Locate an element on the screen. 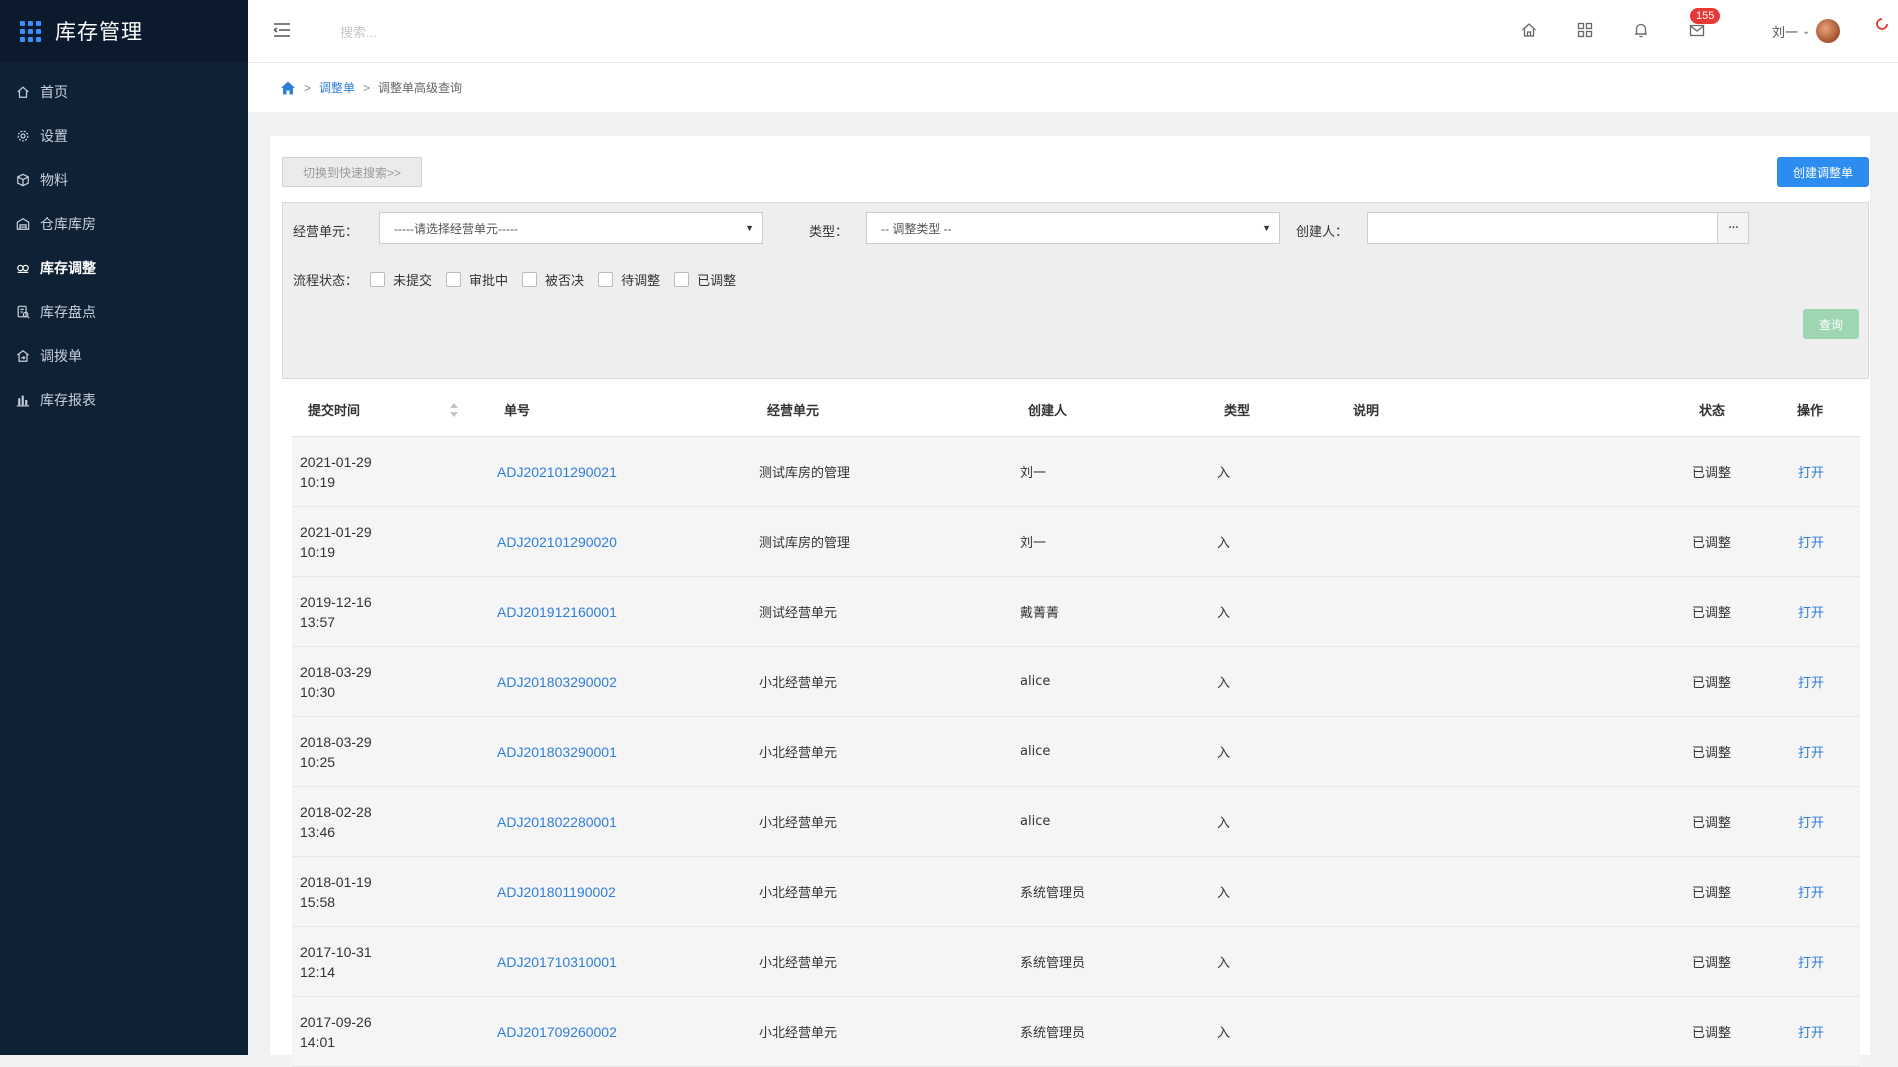 This screenshot has height=1067, width=1898. submit-time: 10:19 is located at coordinates (318, 481).